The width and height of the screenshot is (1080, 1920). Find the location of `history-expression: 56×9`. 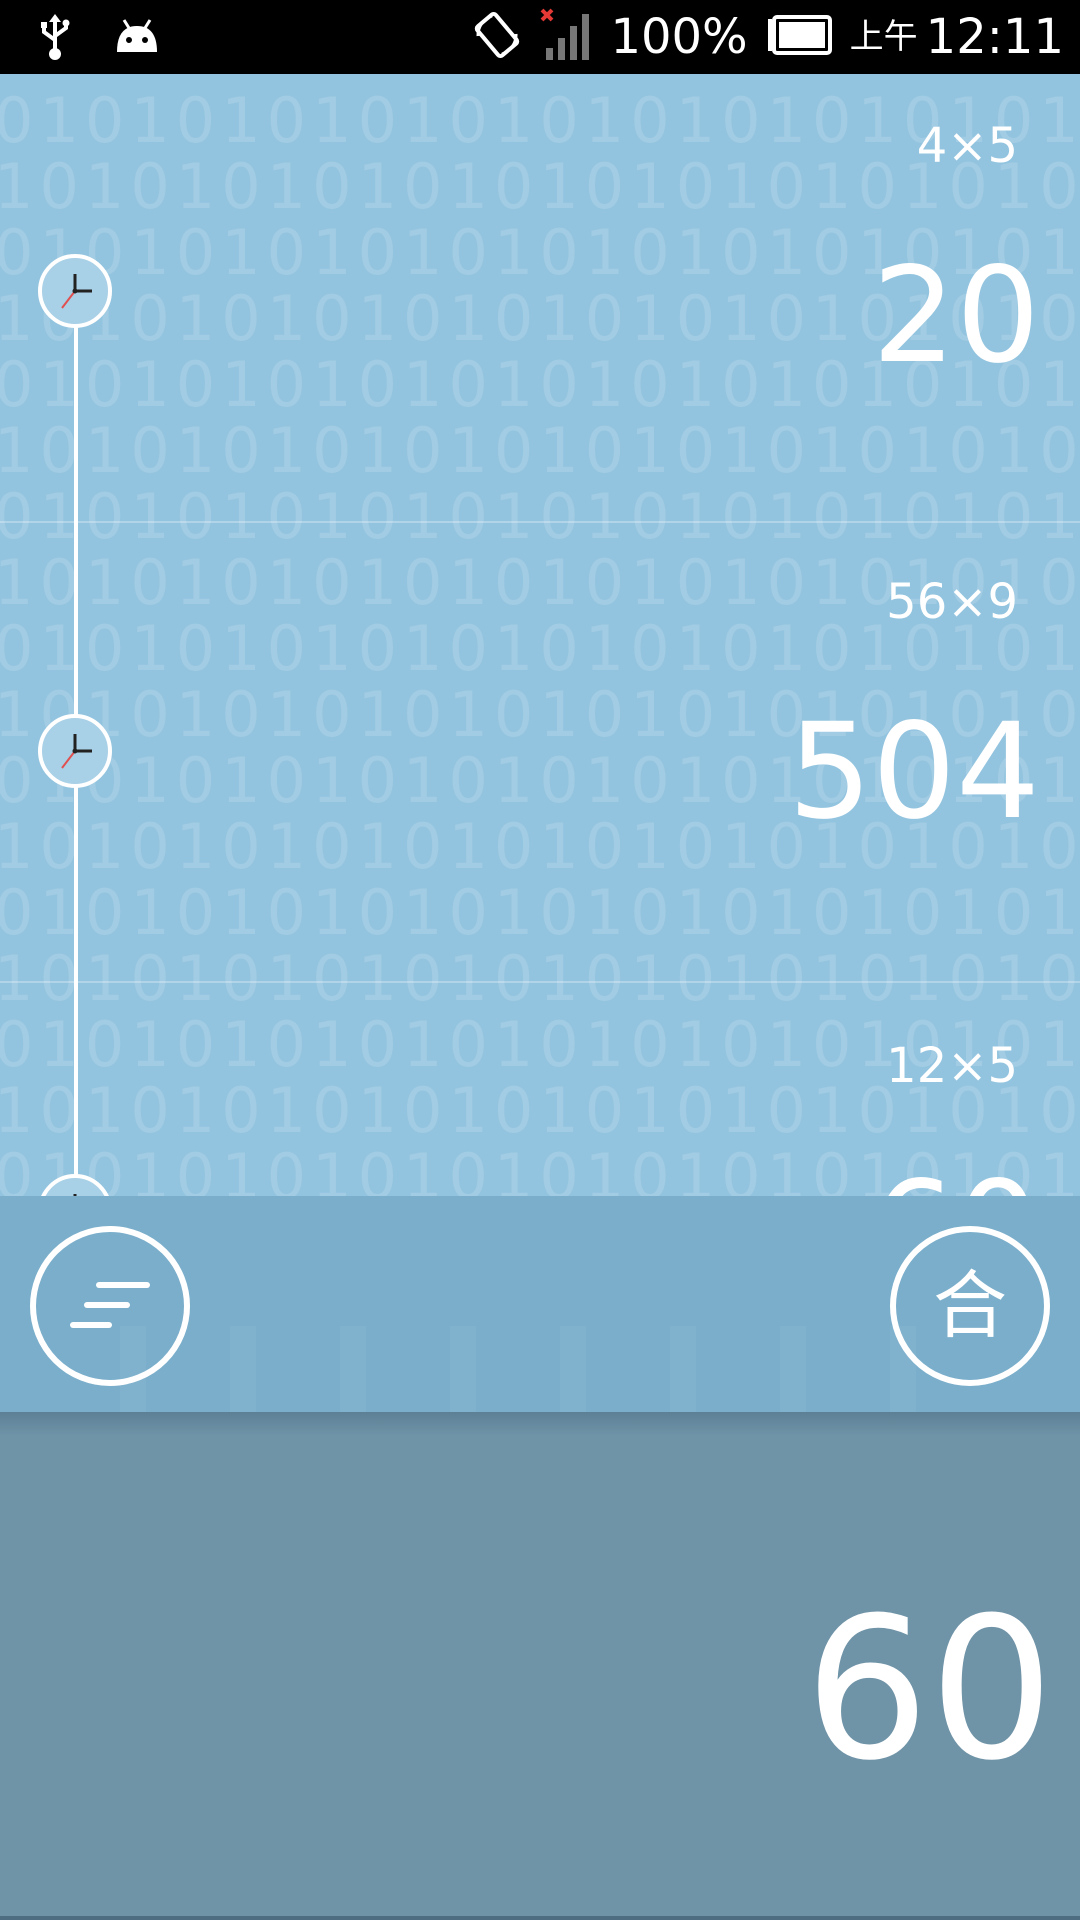

history-expression: 56×9 is located at coordinates (952, 602).